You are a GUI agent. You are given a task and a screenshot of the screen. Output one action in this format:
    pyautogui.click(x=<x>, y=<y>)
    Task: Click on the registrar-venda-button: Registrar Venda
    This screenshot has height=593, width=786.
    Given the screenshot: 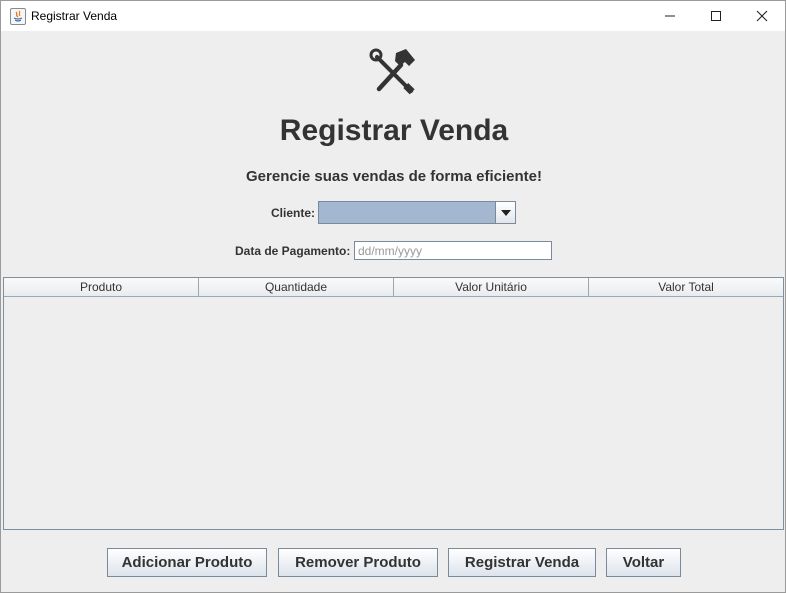 What is the action you would take?
    pyautogui.click(x=522, y=562)
    